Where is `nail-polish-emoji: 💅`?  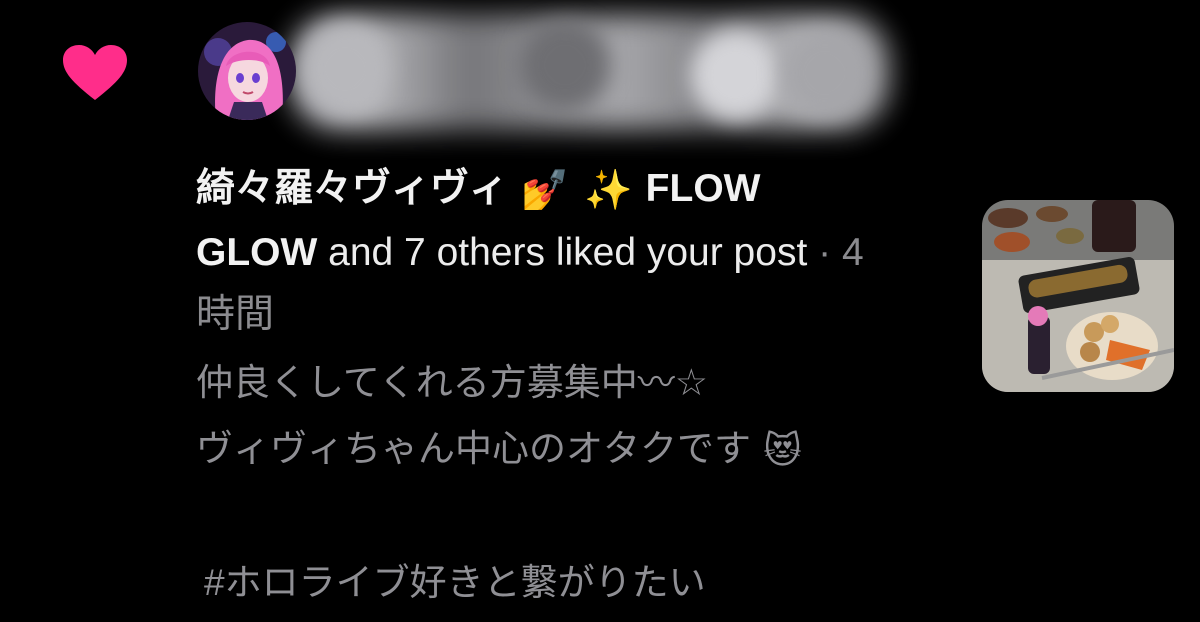
nail-polish-emoji: 💅 is located at coordinates (545, 190).